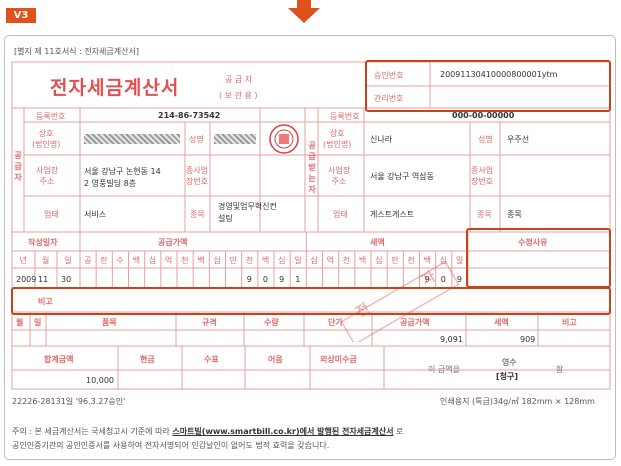  Describe the element at coordinates (275, 359) in the screenshot. I see `note-header: 어음` at that location.